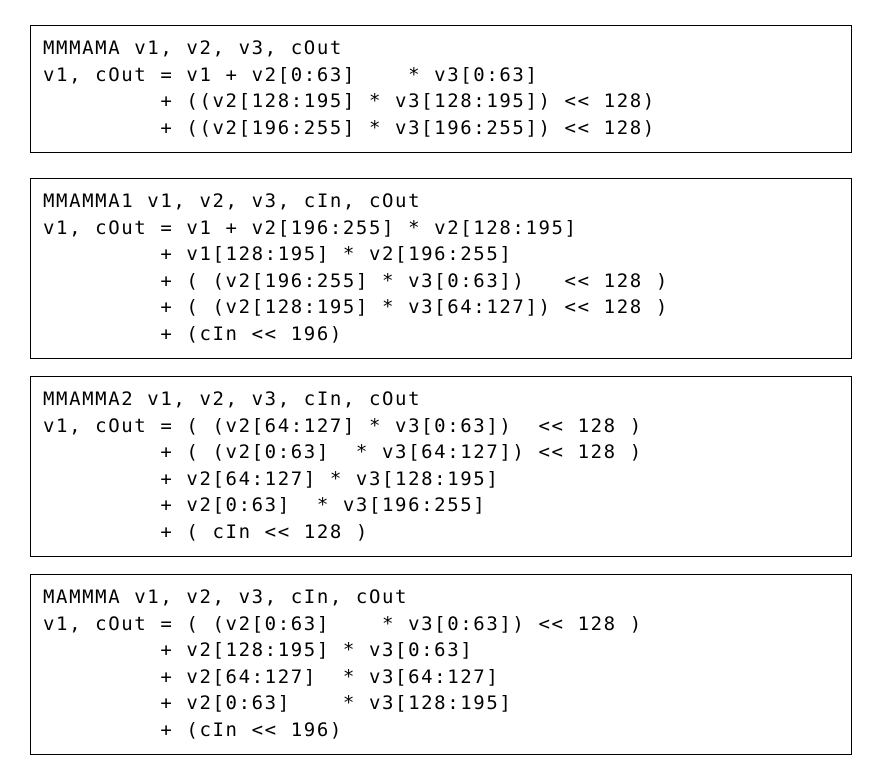 The image size is (885, 767). What do you see at coordinates (343, 452) in the screenshot?
I see `code-line: + ( (v2[0:63] * v3[64:127]) << 128 )` at bounding box center [343, 452].